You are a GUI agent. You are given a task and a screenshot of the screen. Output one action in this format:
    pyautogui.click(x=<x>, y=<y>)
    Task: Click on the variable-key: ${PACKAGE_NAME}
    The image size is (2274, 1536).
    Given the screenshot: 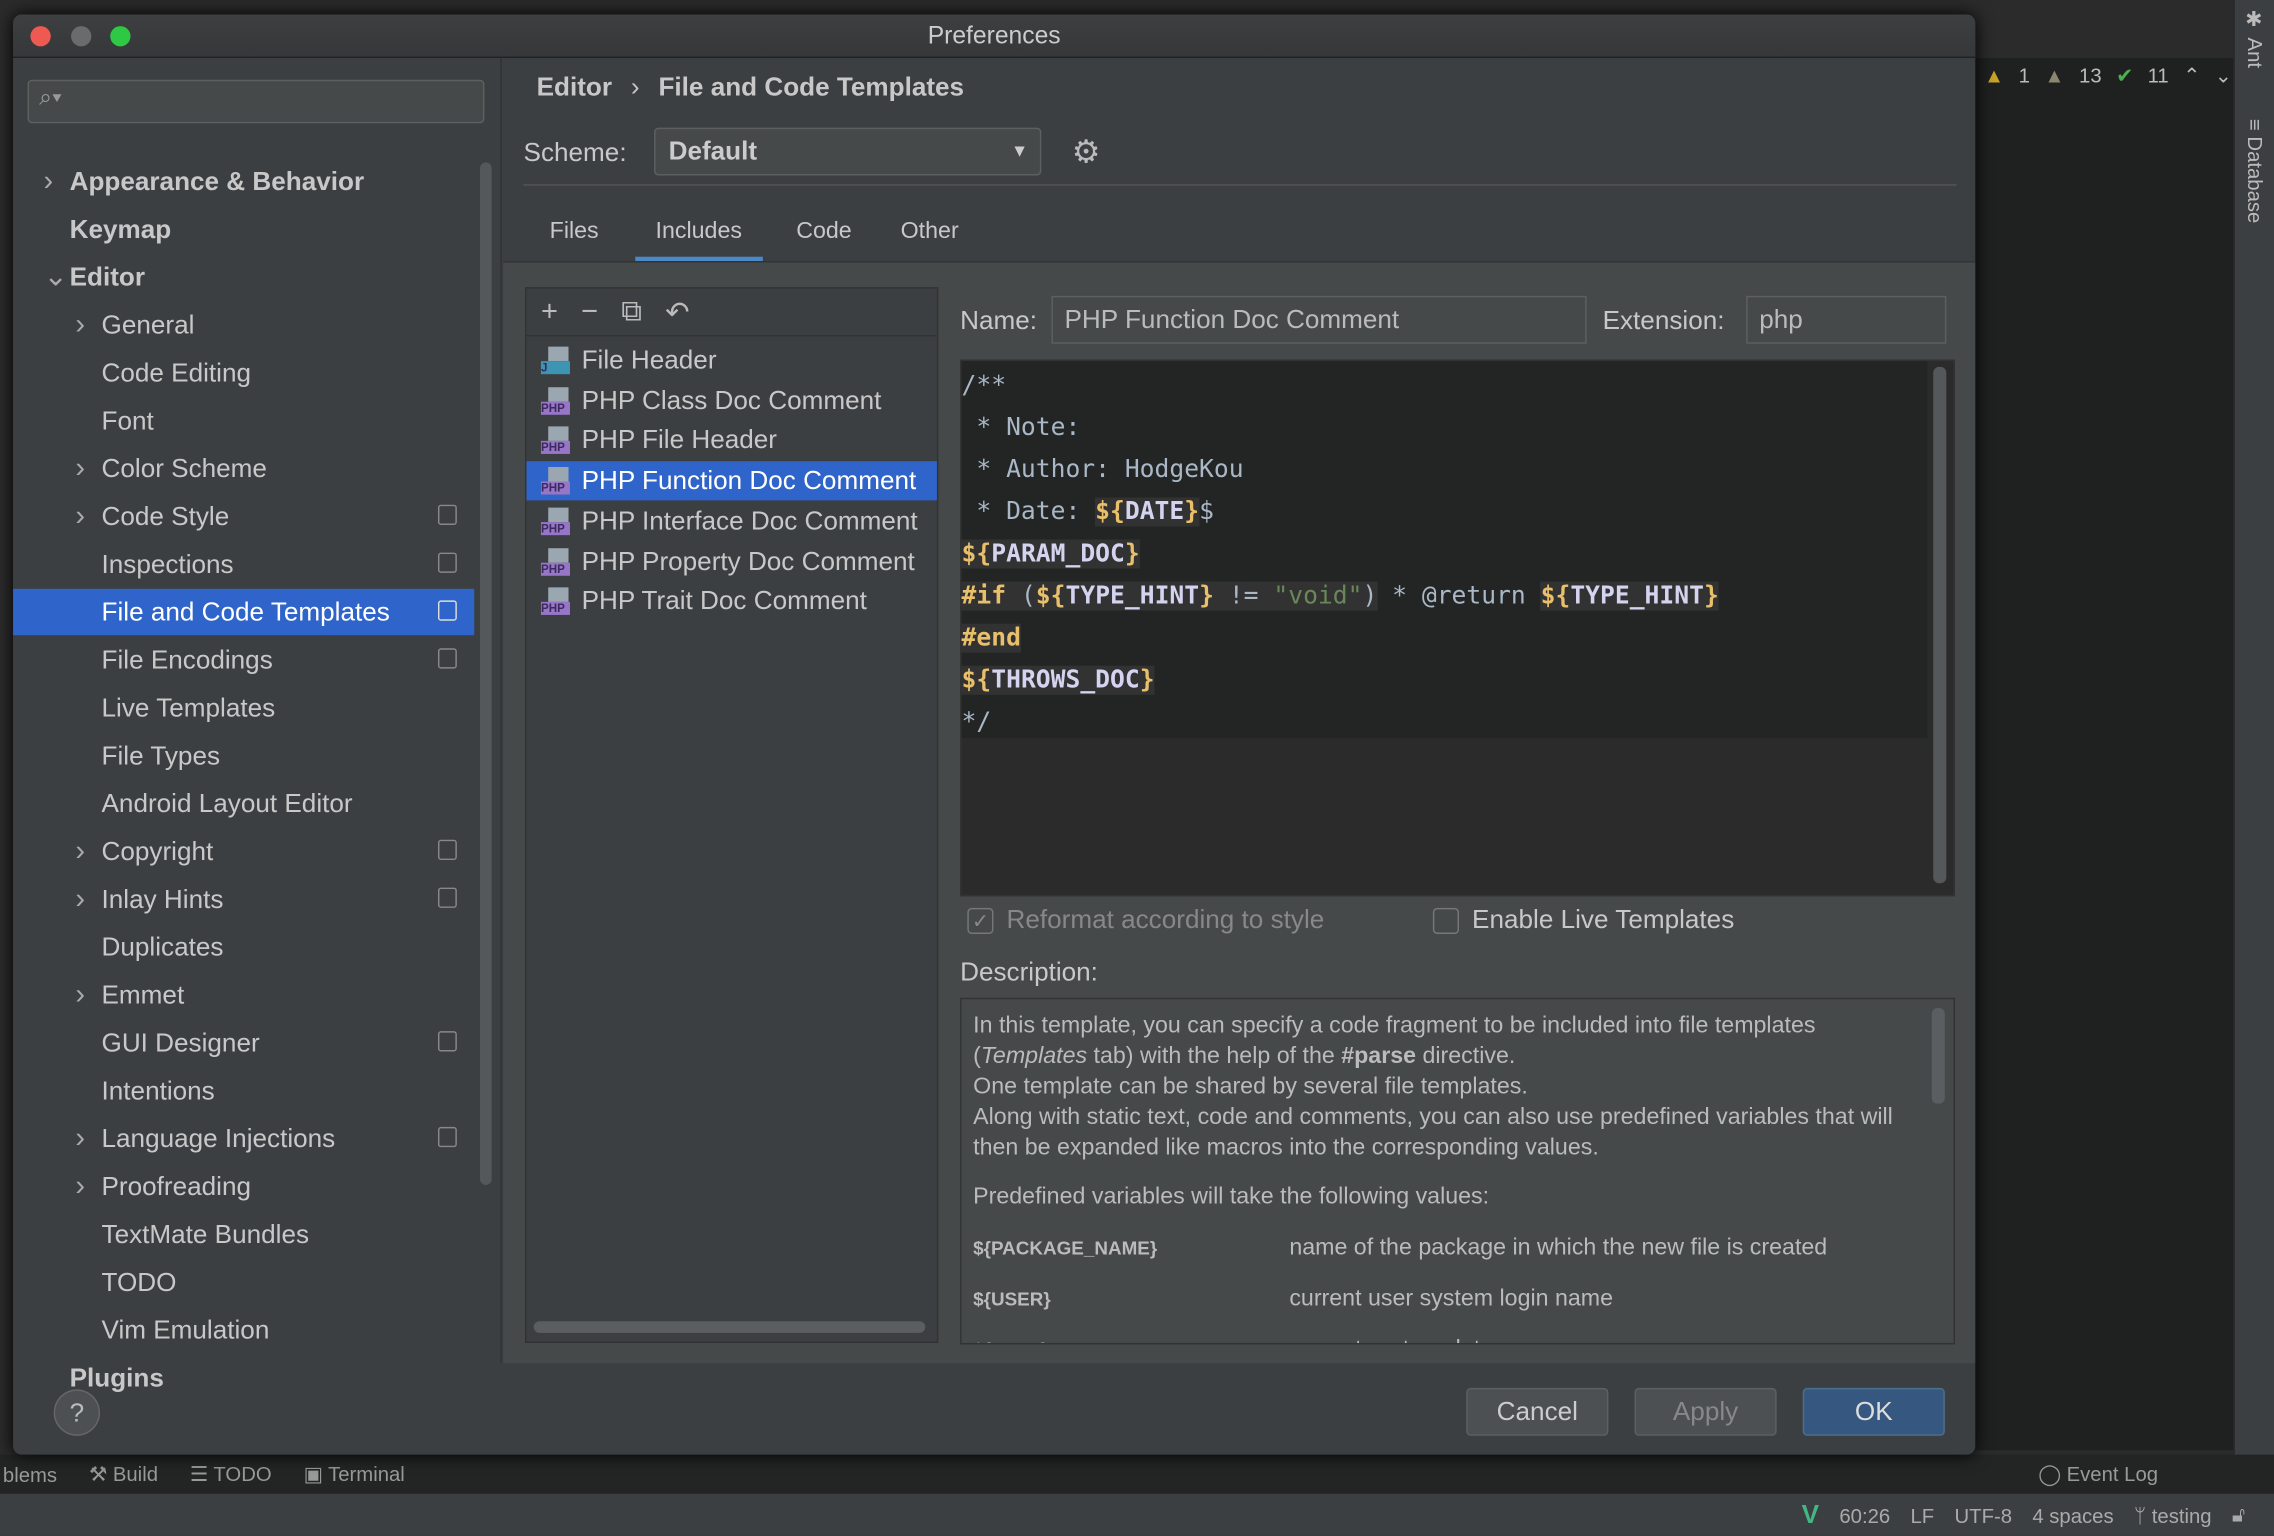 What is the action you would take?
    pyautogui.click(x=1065, y=1248)
    